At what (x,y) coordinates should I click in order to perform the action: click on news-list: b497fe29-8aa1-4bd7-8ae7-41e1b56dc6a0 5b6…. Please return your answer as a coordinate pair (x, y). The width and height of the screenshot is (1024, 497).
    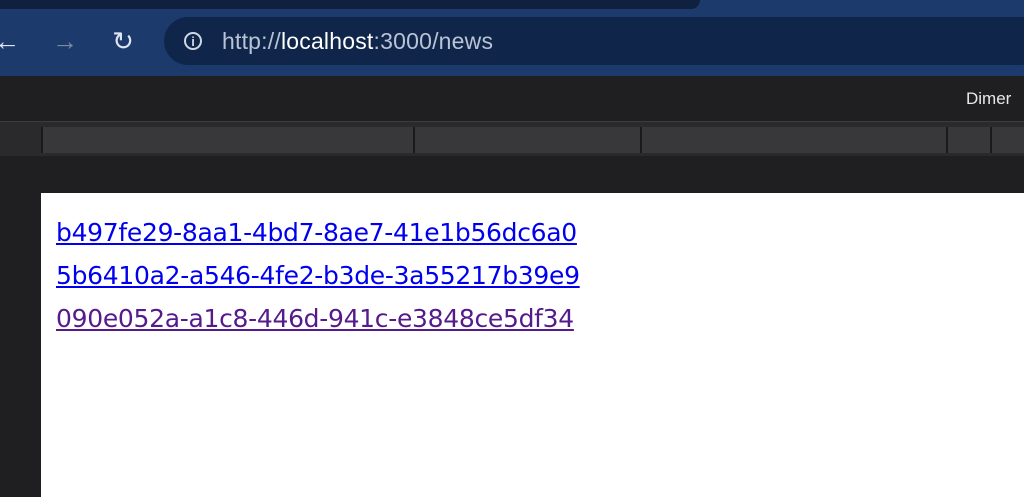
    Looking at the image, I should click on (318, 275).